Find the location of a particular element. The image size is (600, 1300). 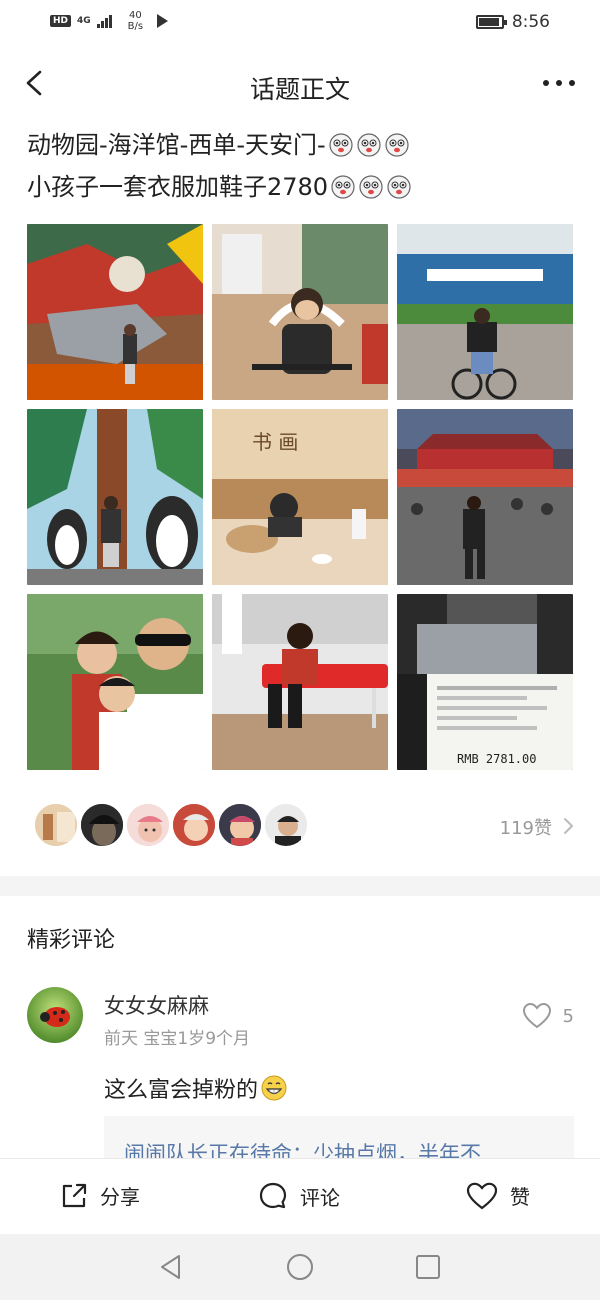

battery-icon is located at coordinates (491, 22).